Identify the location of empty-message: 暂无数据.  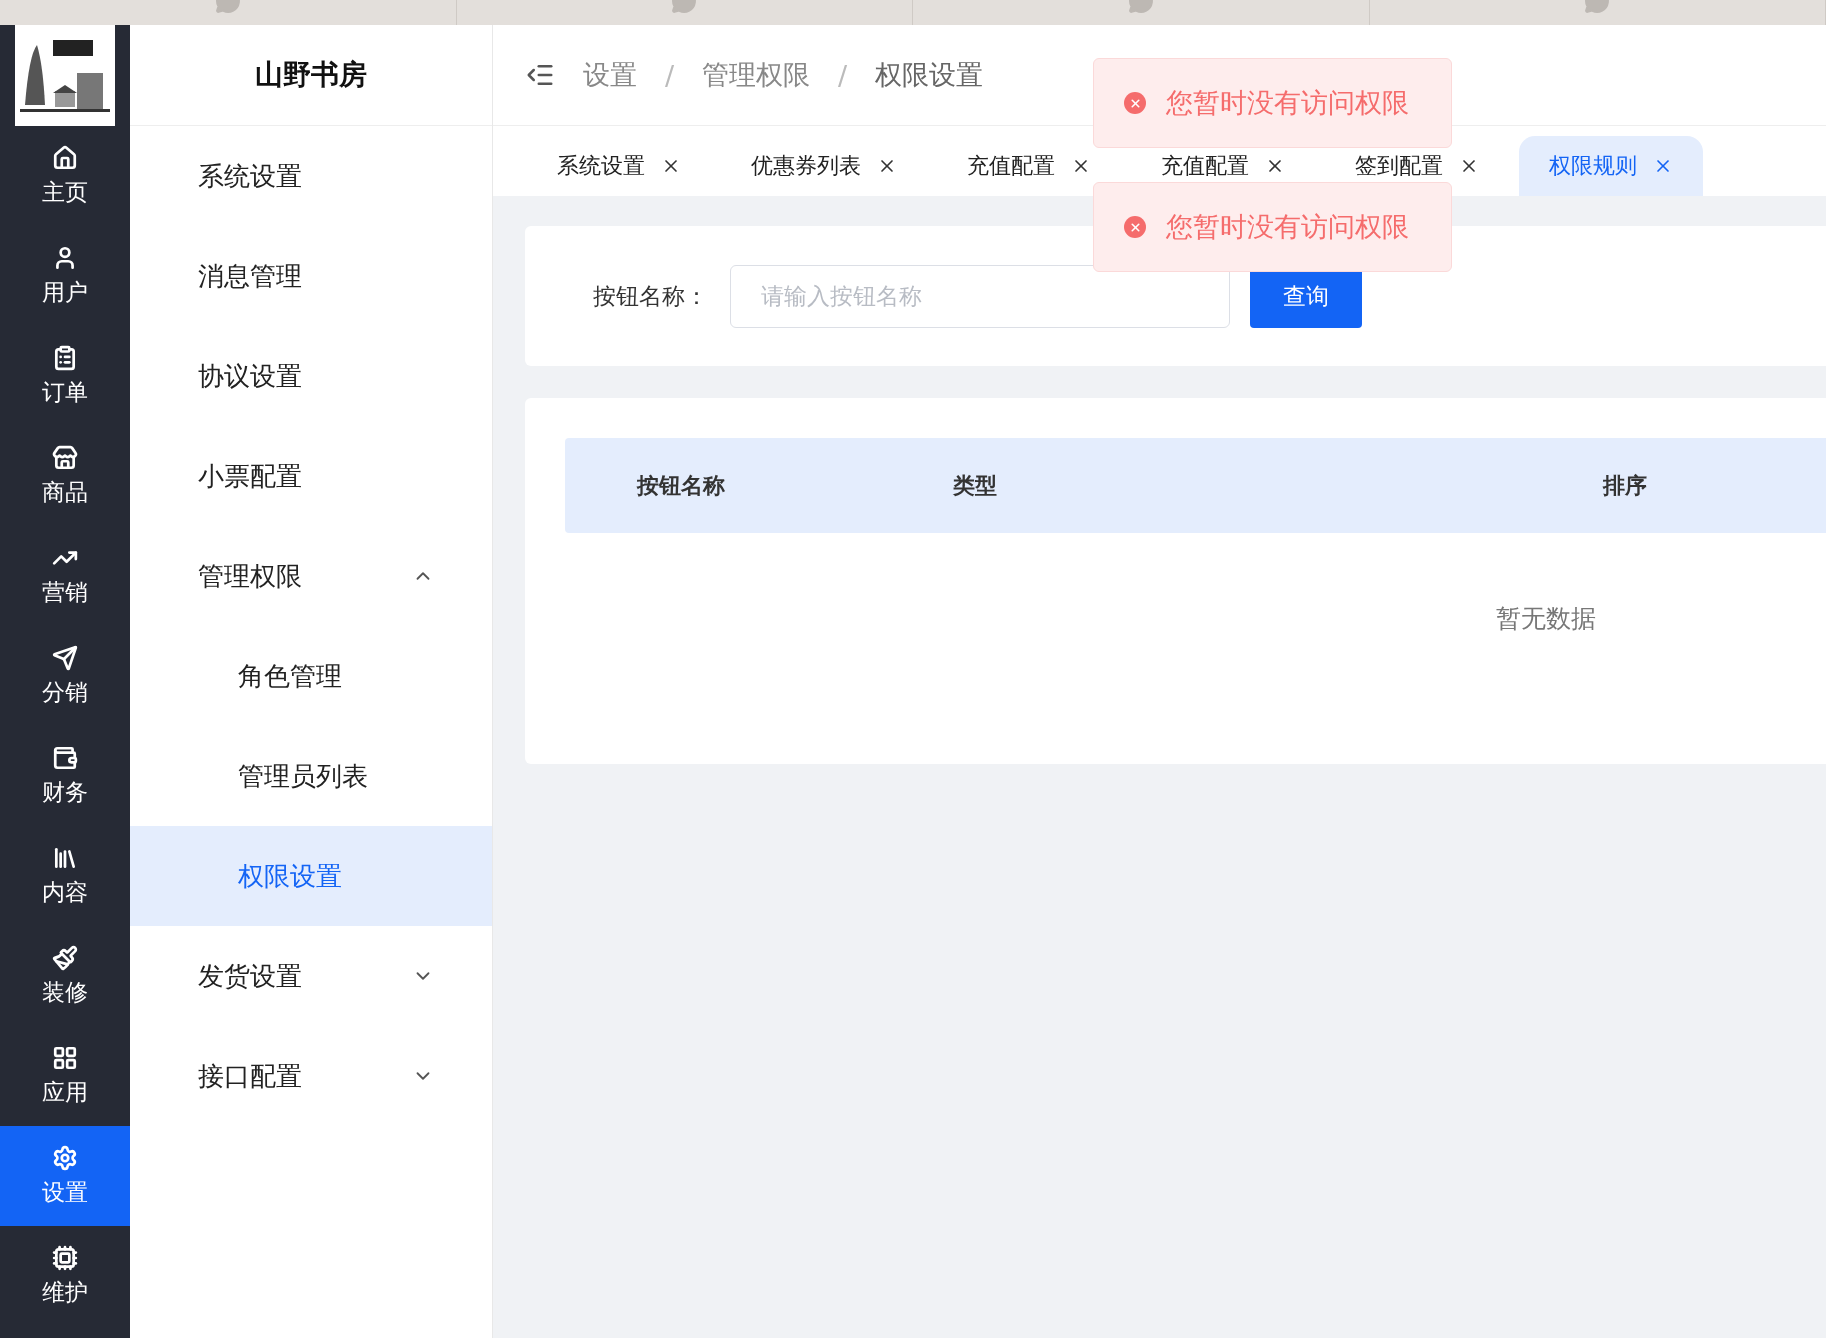
(1545, 619).